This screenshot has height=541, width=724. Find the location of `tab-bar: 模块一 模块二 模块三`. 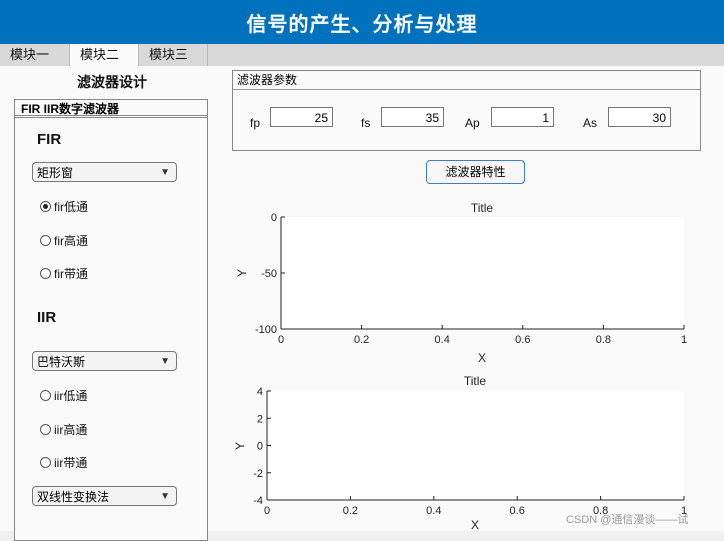

tab-bar: 模块一 模块二 模块三 is located at coordinates (362, 55).